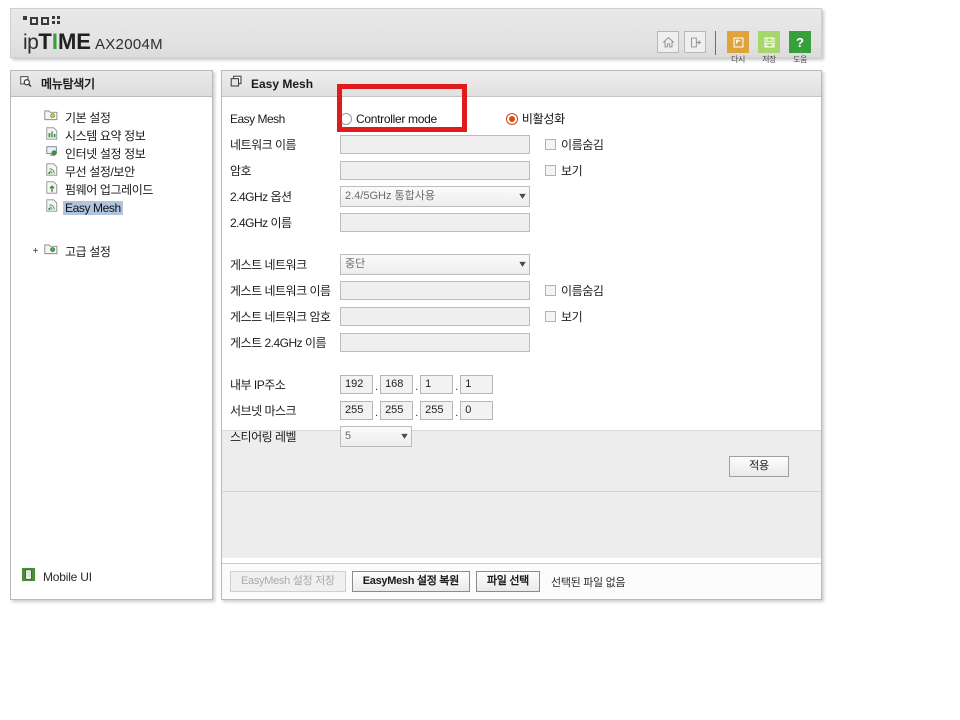 The width and height of the screenshot is (960, 720). Describe the element at coordinates (390, 196) in the screenshot. I see `select-value: 2.4/5GHz 통합사용` at that location.